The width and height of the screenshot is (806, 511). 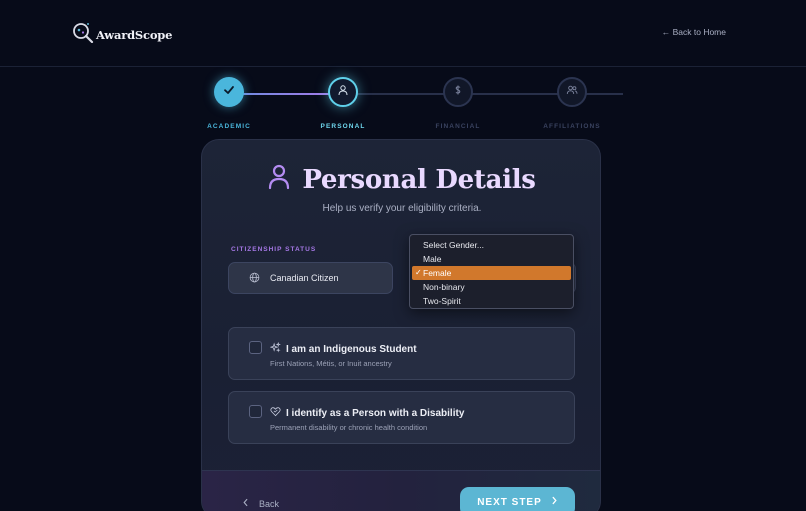 What do you see at coordinates (418, 272) in the screenshot?
I see `check-mark-icon: ✓` at bounding box center [418, 272].